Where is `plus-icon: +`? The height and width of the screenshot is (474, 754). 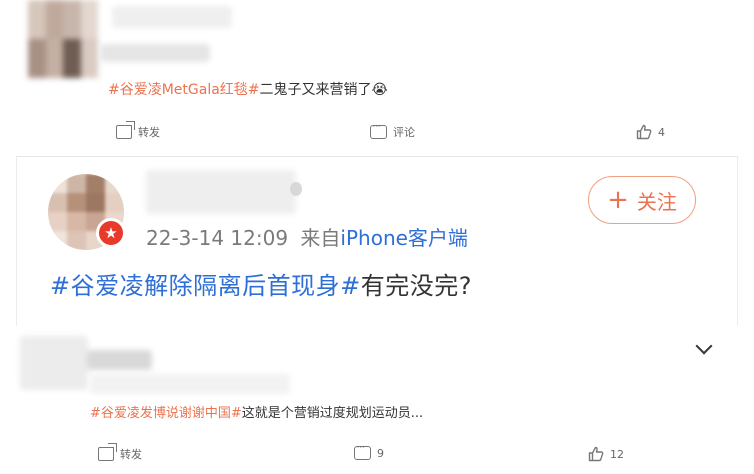 plus-icon: + is located at coordinates (618, 200).